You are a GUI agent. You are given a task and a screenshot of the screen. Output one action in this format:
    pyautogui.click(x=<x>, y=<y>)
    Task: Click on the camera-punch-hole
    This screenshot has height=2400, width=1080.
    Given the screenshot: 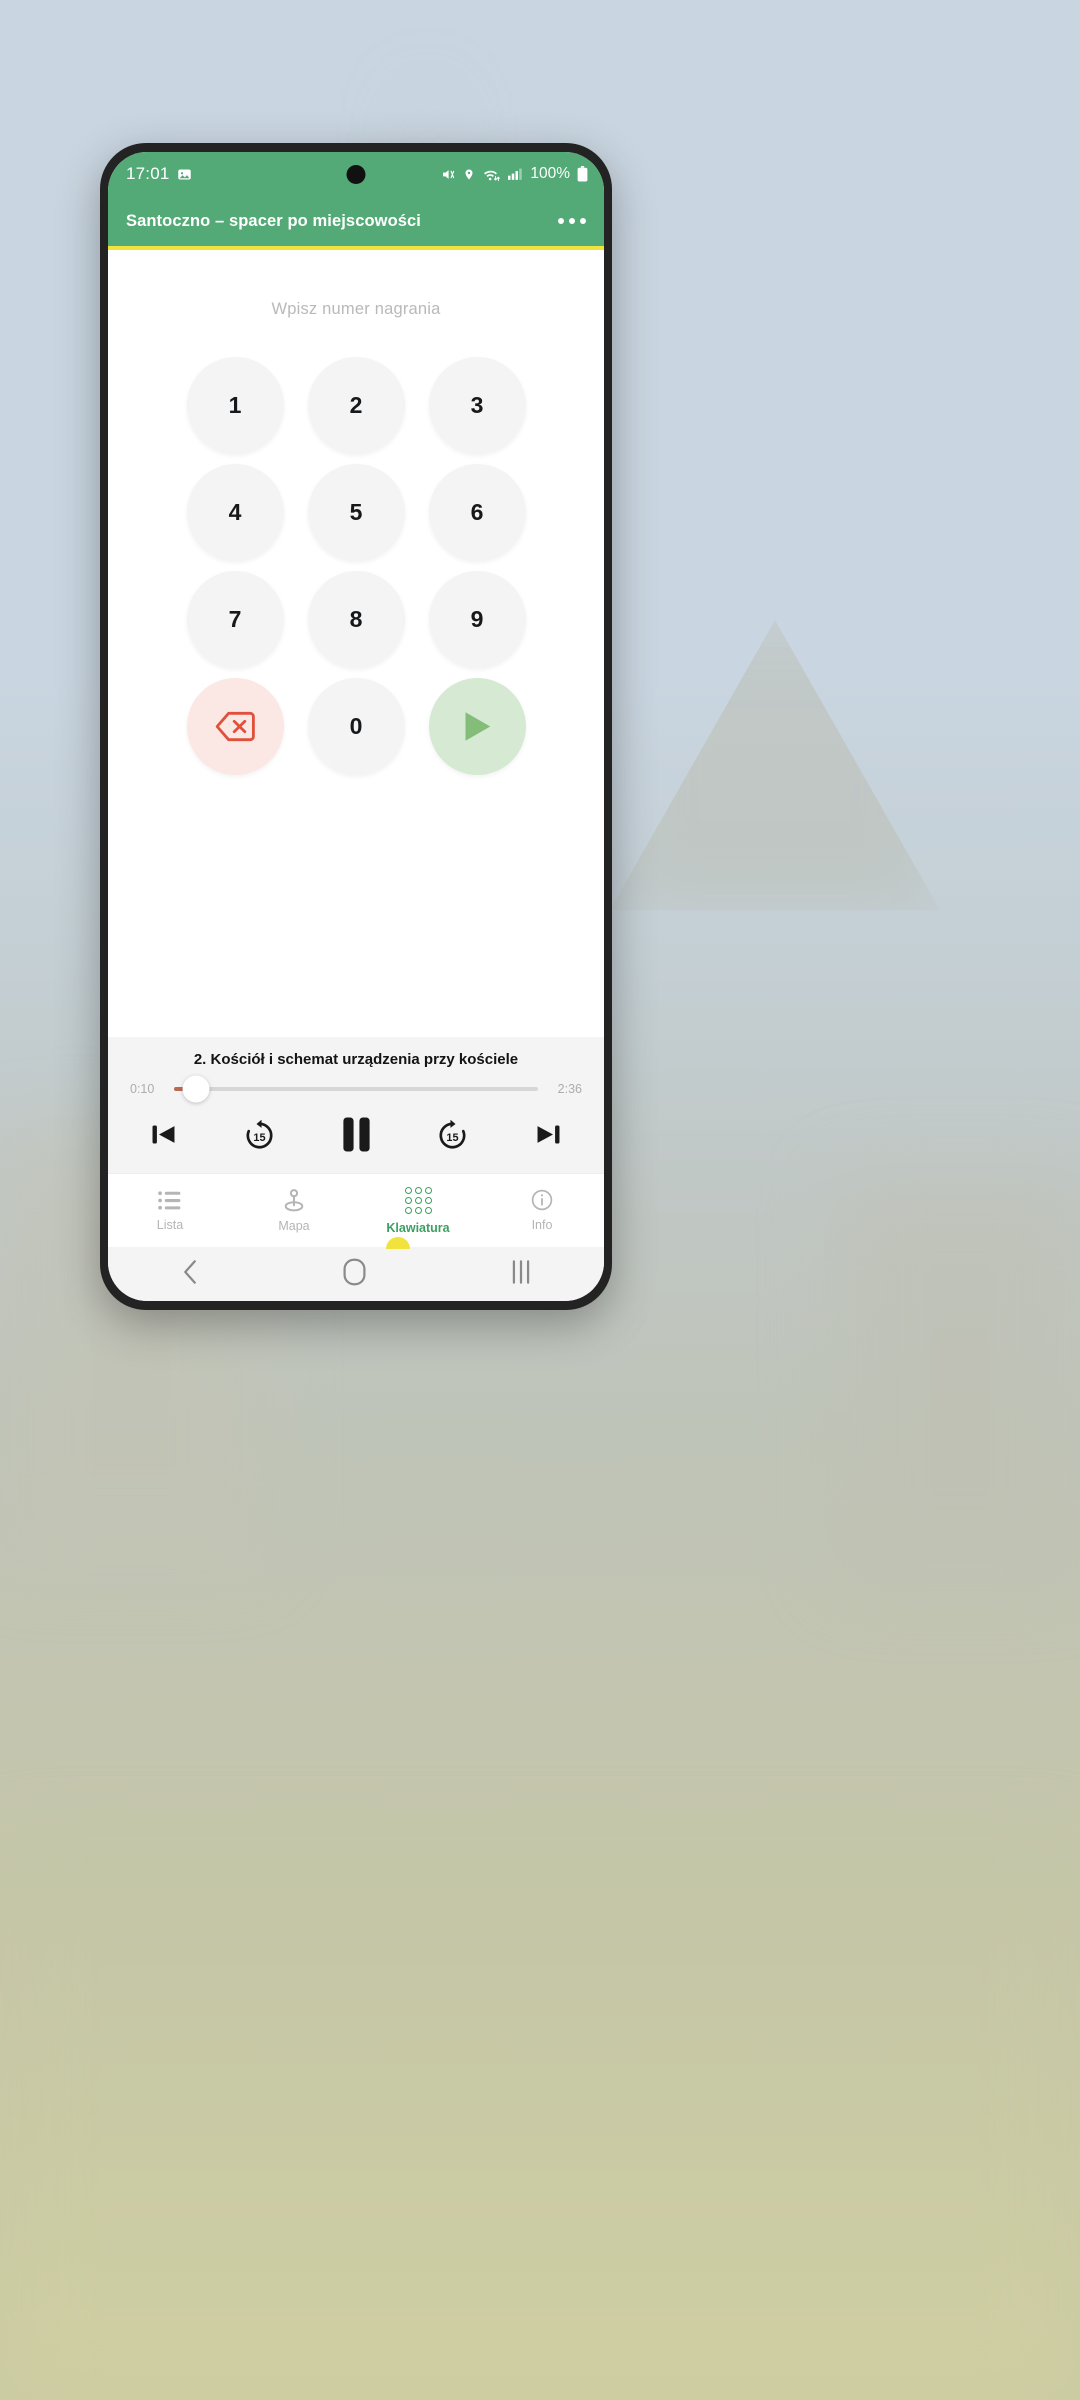 What is the action you would take?
    pyautogui.click(x=356, y=174)
    